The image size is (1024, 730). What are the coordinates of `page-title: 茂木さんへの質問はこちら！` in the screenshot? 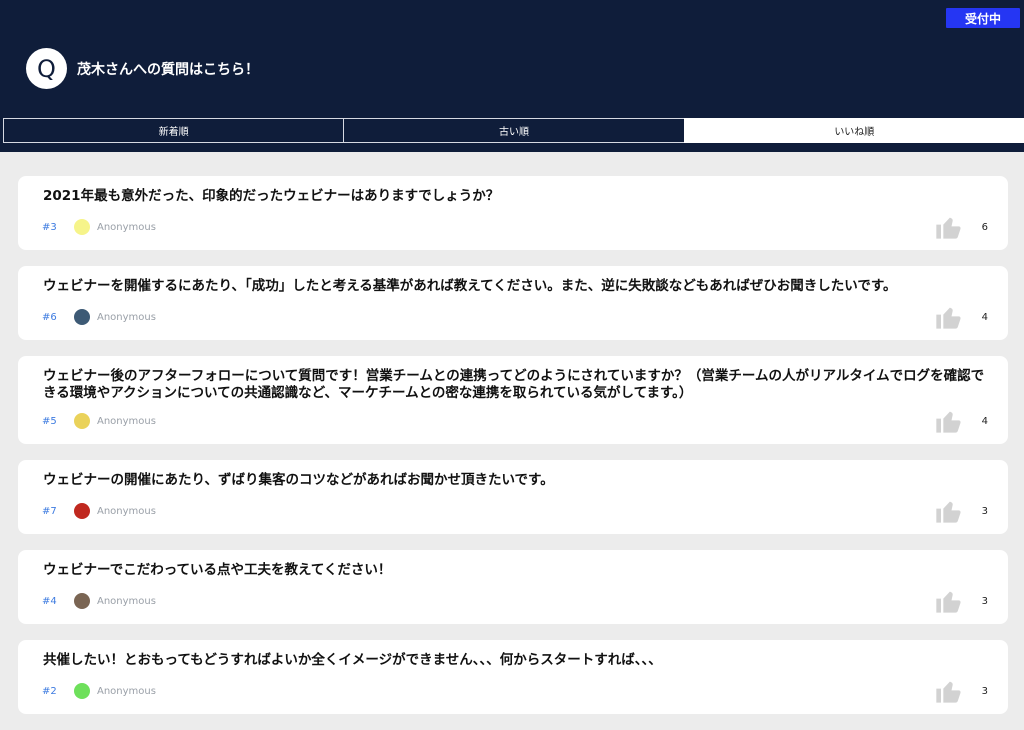 It's located at (168, 70).